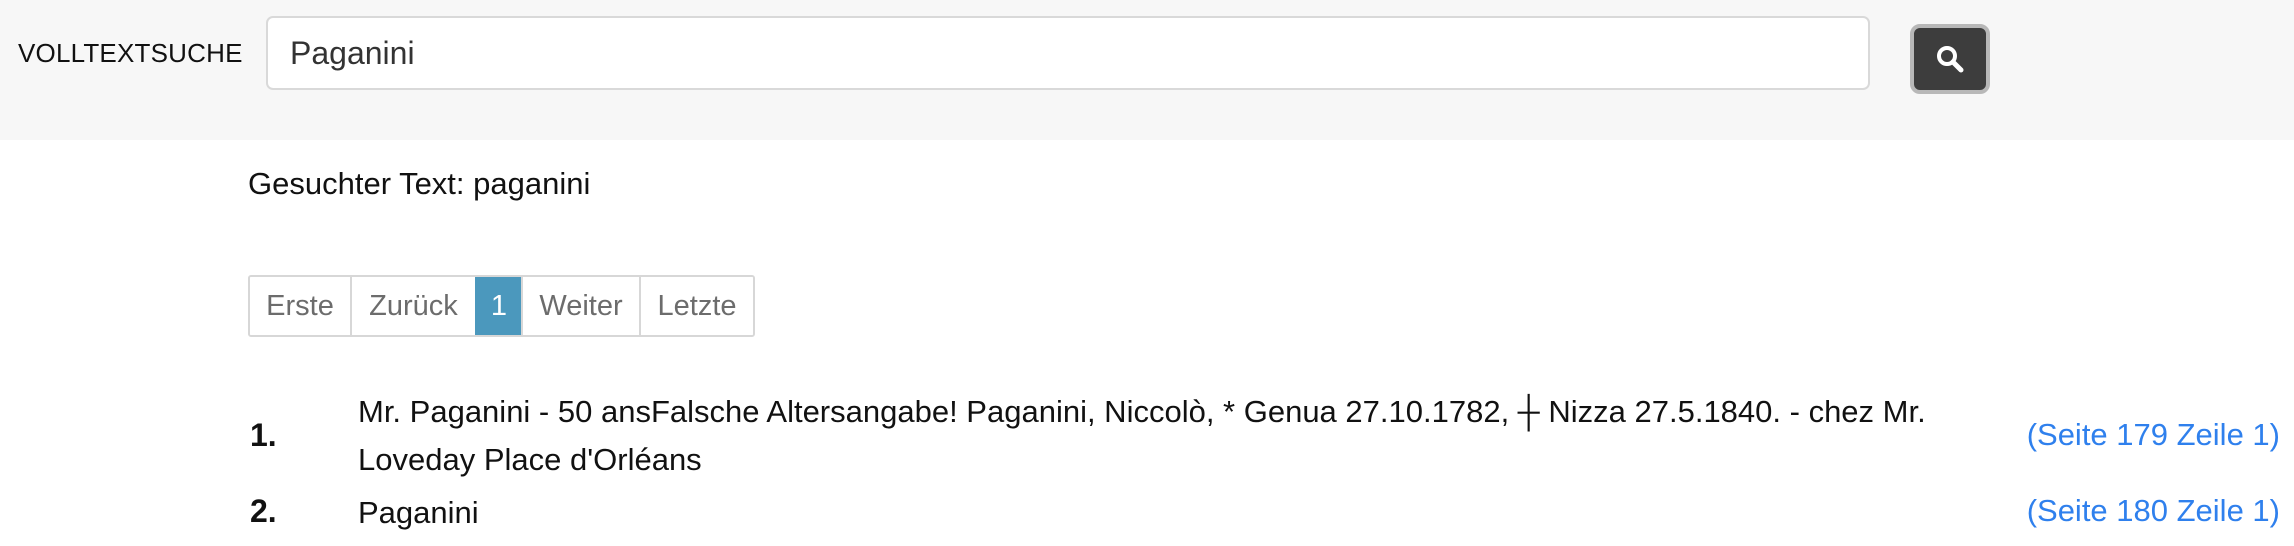  I want to click on result-page-link: (Seite 180 Zeile 1), so click(2153, 511).